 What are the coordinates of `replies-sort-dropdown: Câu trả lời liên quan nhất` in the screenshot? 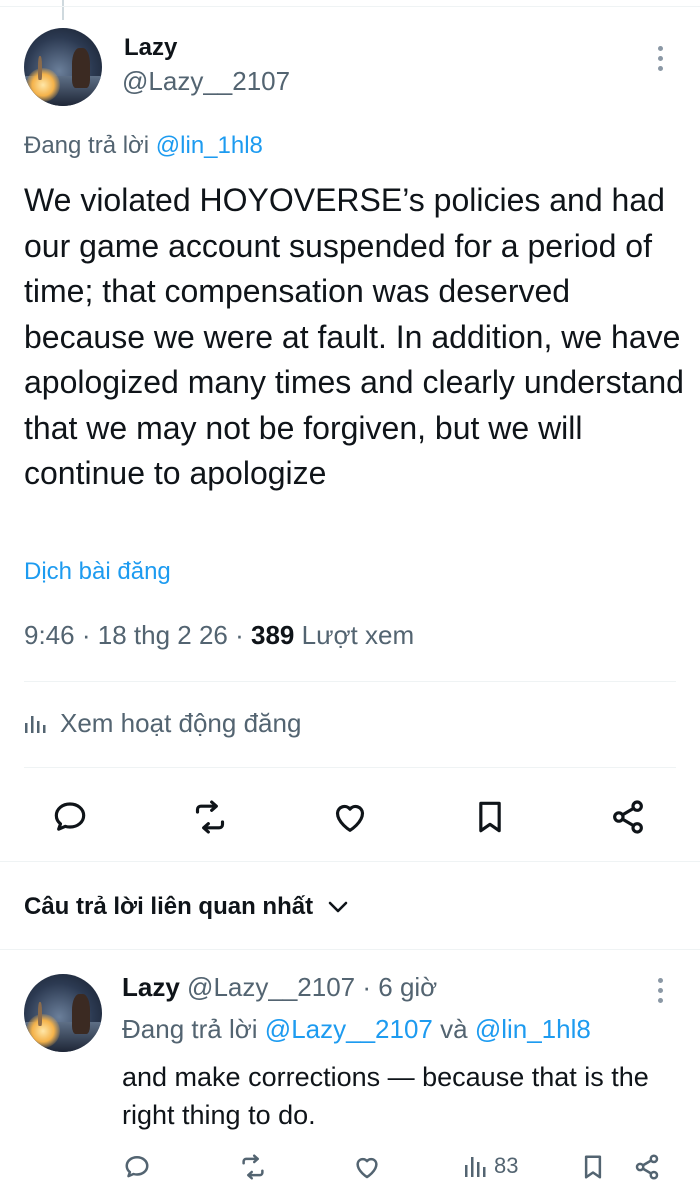 It's located at (186, 907).